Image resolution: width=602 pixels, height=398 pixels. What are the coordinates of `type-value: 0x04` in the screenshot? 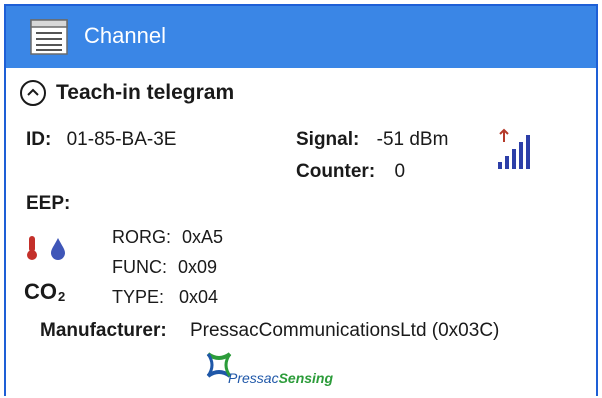 It's located at (199, 297).